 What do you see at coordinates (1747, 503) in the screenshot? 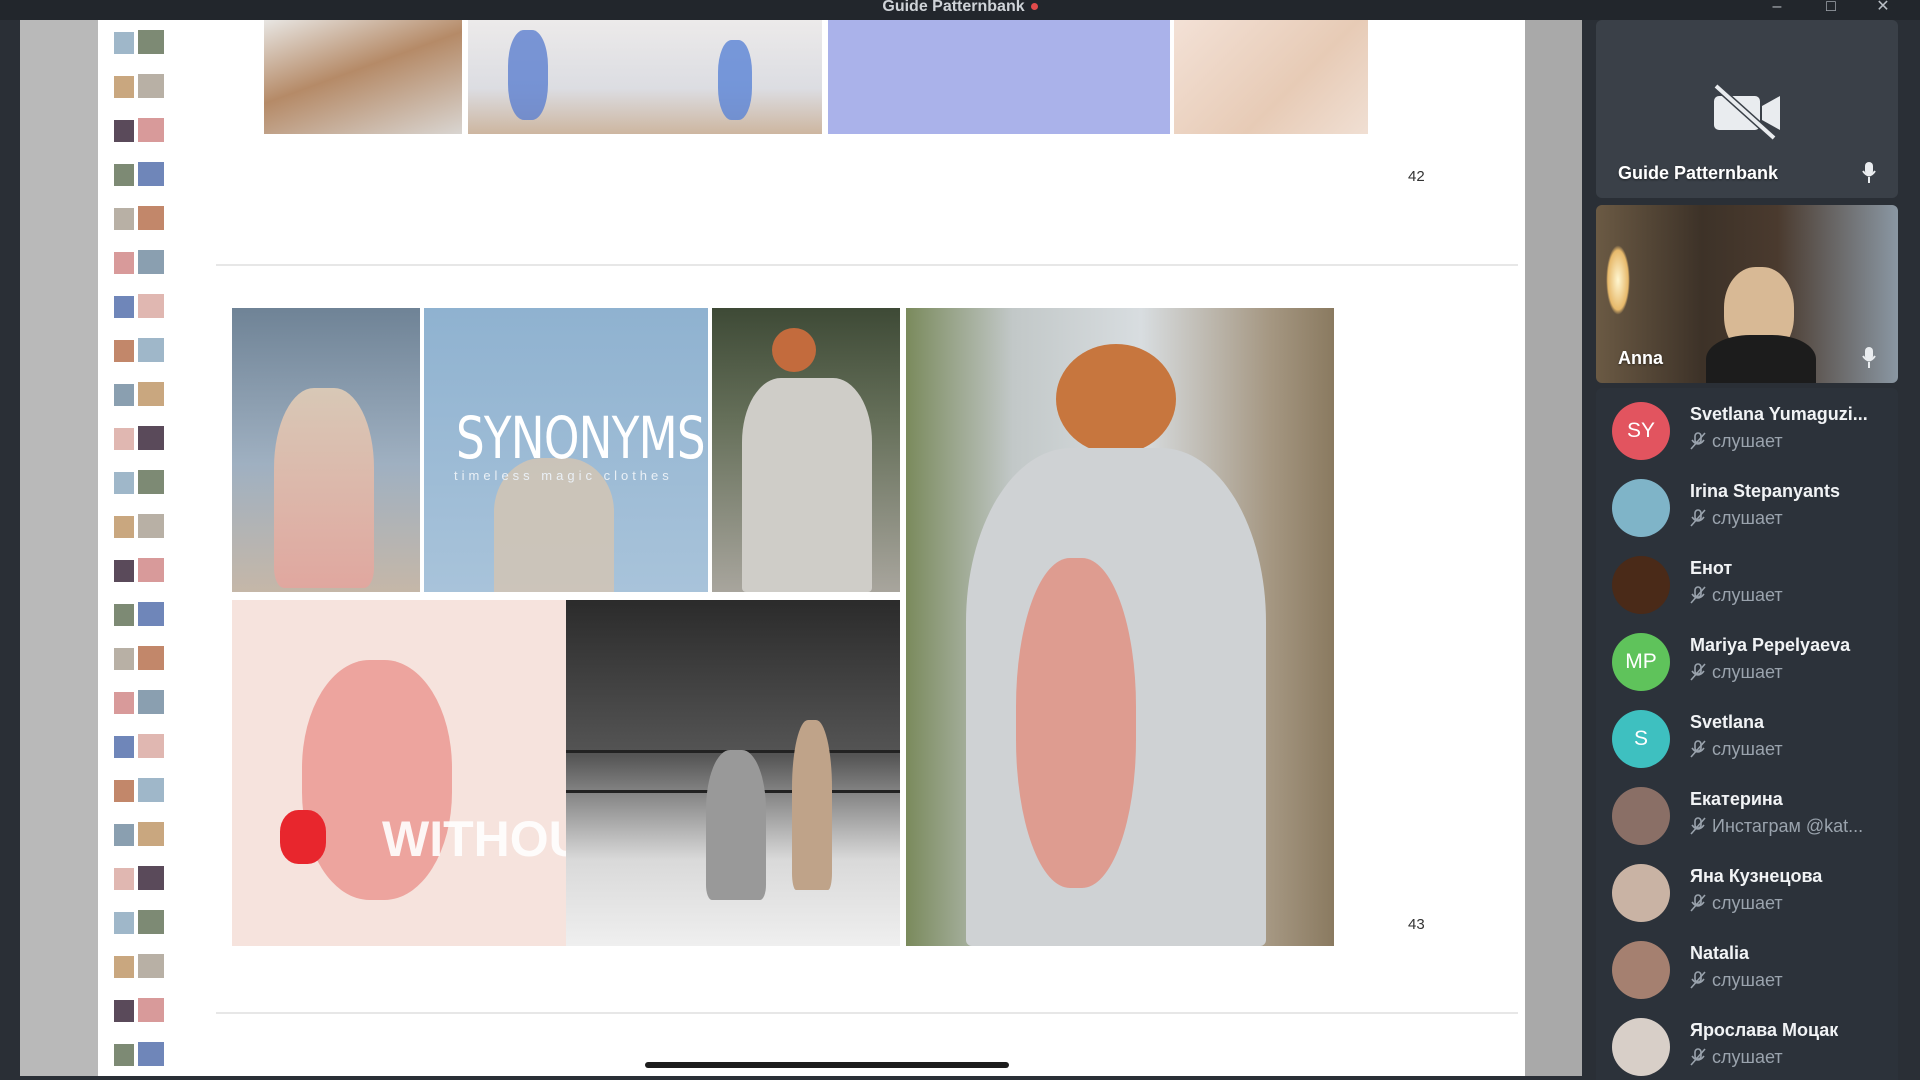
I see `participant-row: Irina Stepanyants слушает` at bounding box center [1747, 503].